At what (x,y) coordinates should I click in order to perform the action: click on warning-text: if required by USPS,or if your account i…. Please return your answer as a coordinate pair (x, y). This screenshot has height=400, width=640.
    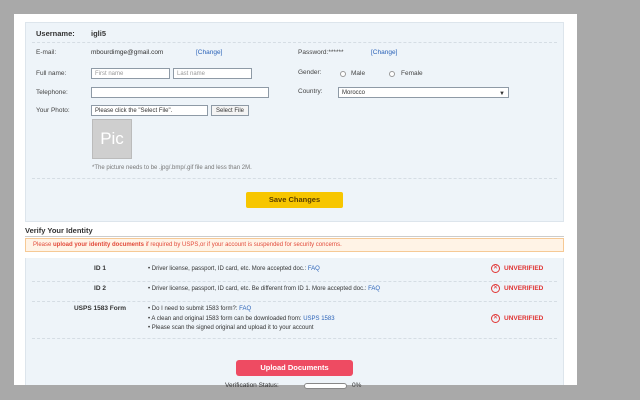
    Looking at the image, I should click on (243, 245).